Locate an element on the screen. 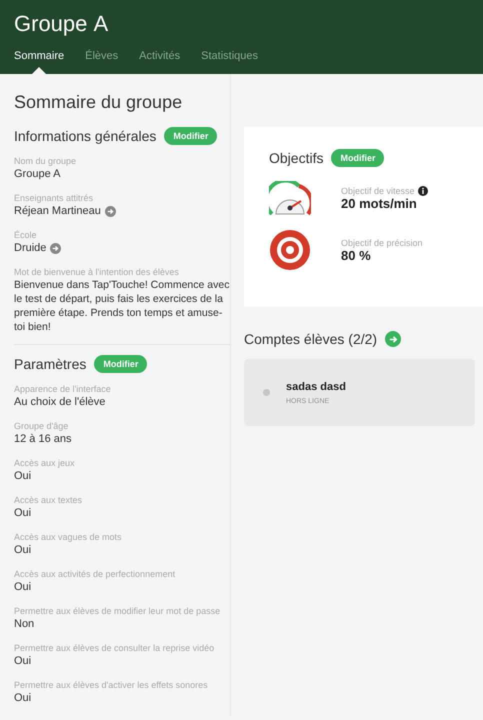 The image size is (483, 720). field-label: Enseignants attitrés is located at coordinates (54, 198).